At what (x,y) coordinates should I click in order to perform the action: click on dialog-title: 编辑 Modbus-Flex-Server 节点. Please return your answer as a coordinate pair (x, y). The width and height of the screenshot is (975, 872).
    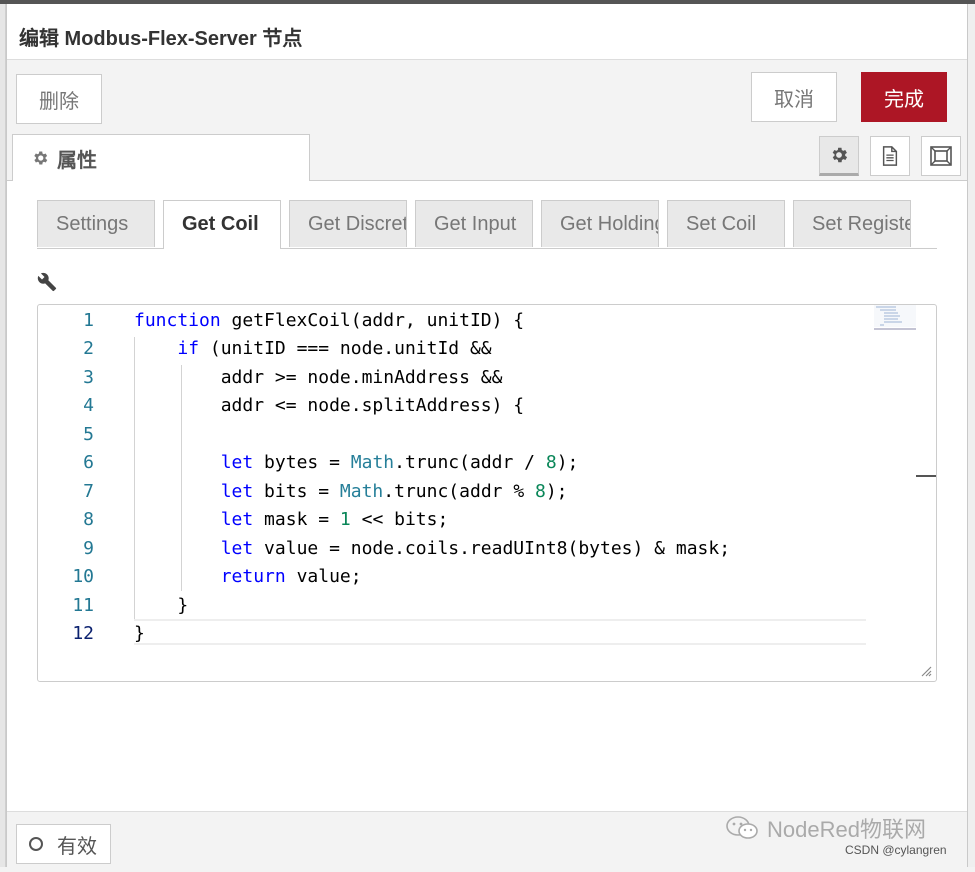
    Looking at the image, I should click on (161, 39).